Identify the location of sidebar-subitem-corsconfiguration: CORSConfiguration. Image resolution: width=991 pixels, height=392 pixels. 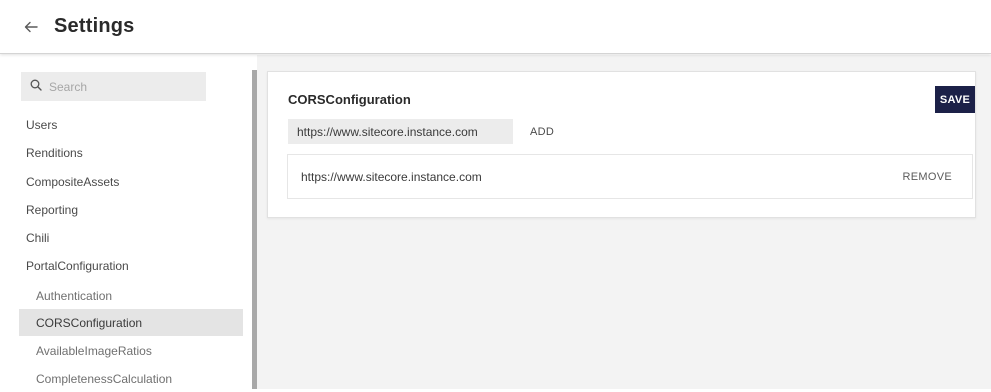
(131, 322).